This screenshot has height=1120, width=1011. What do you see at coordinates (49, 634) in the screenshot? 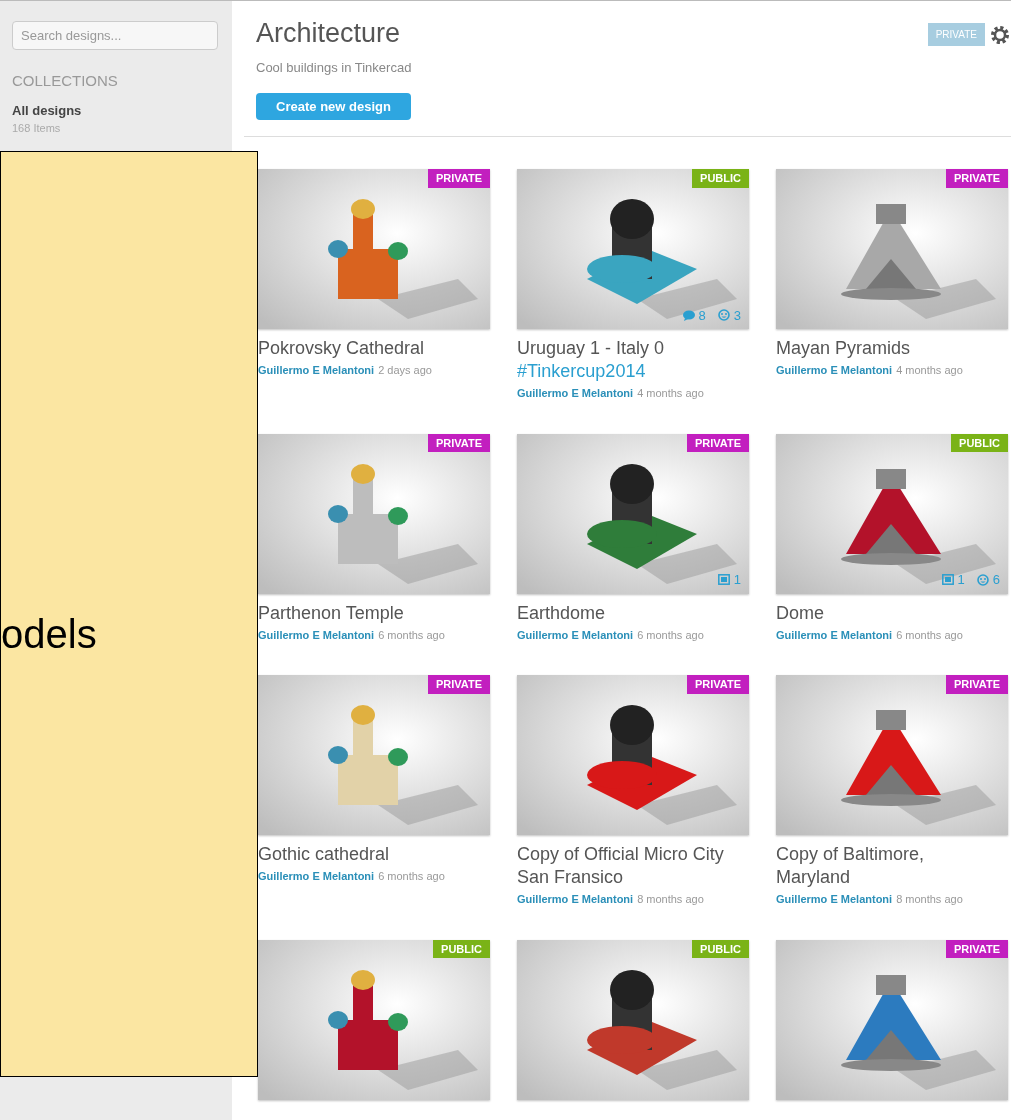
I see `callout-text: odels` at bounding box center [49, 634].